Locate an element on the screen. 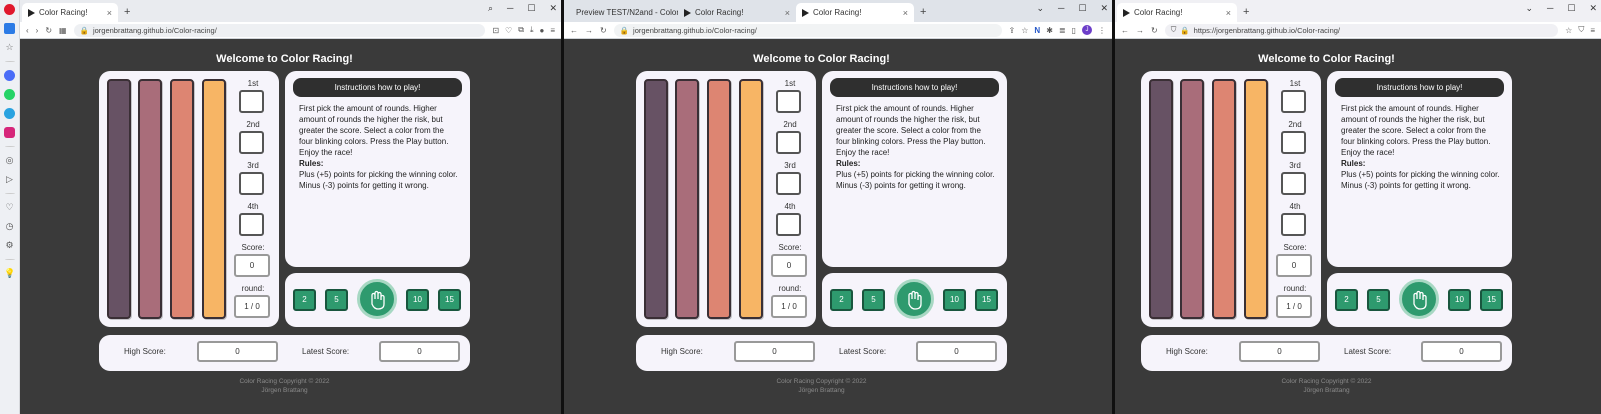 This screenshot has height=414, width=1601. tab: Preview TEST/N2and - Color racin × is located at coordinates (622, 12).